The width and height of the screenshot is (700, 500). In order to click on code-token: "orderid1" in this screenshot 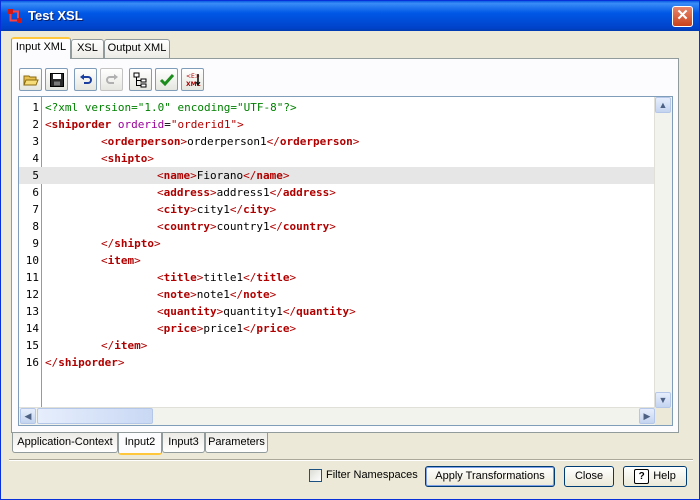, I will do `click(204, 124)`.